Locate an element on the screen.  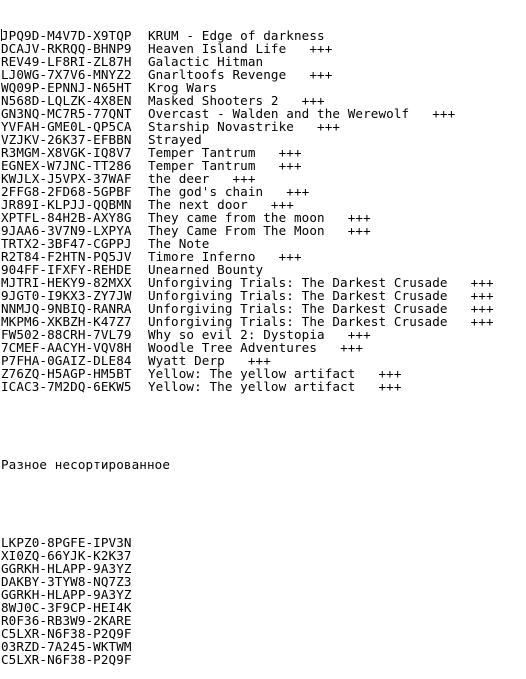
unsorted-product-key: 8WJ0C-3F9CP-HEI4K is located at coordinates (66, 607).